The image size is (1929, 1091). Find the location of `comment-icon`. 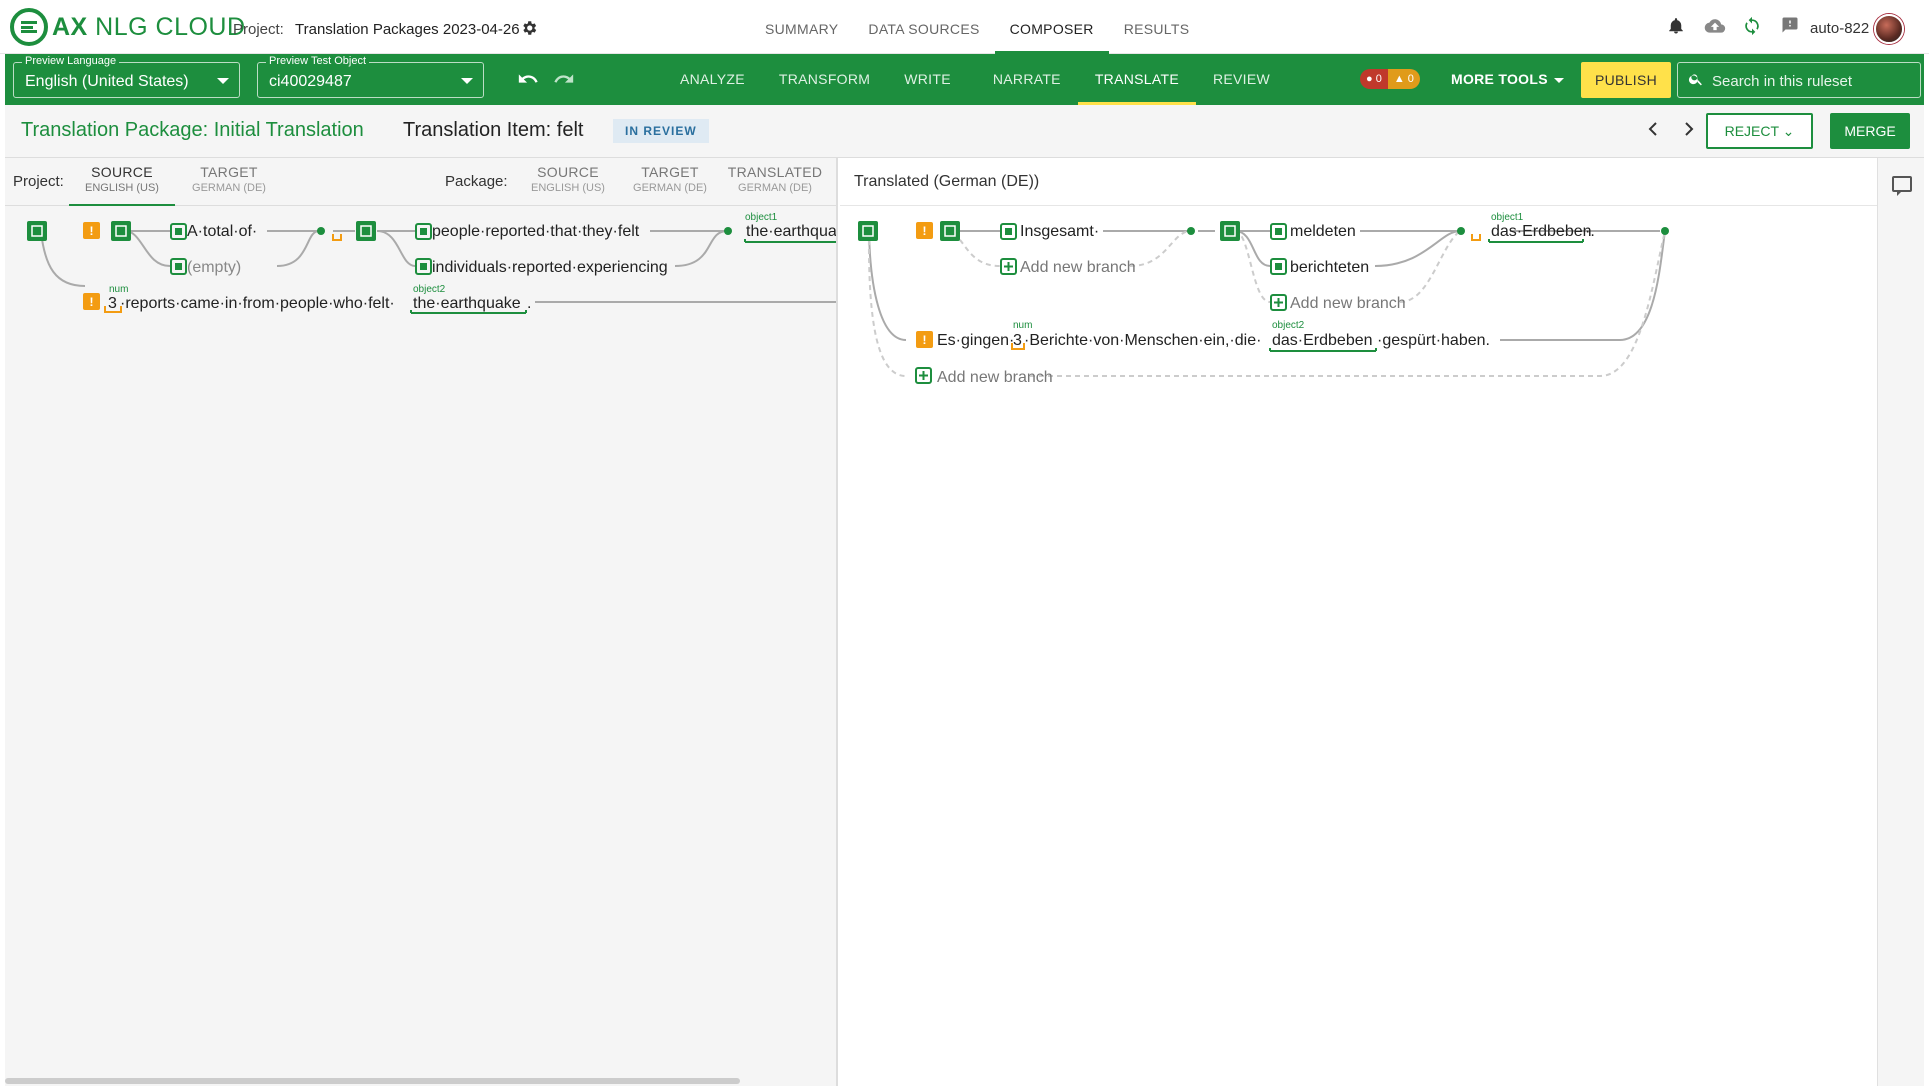

comment-icon is located at coordinates (1902, 186).